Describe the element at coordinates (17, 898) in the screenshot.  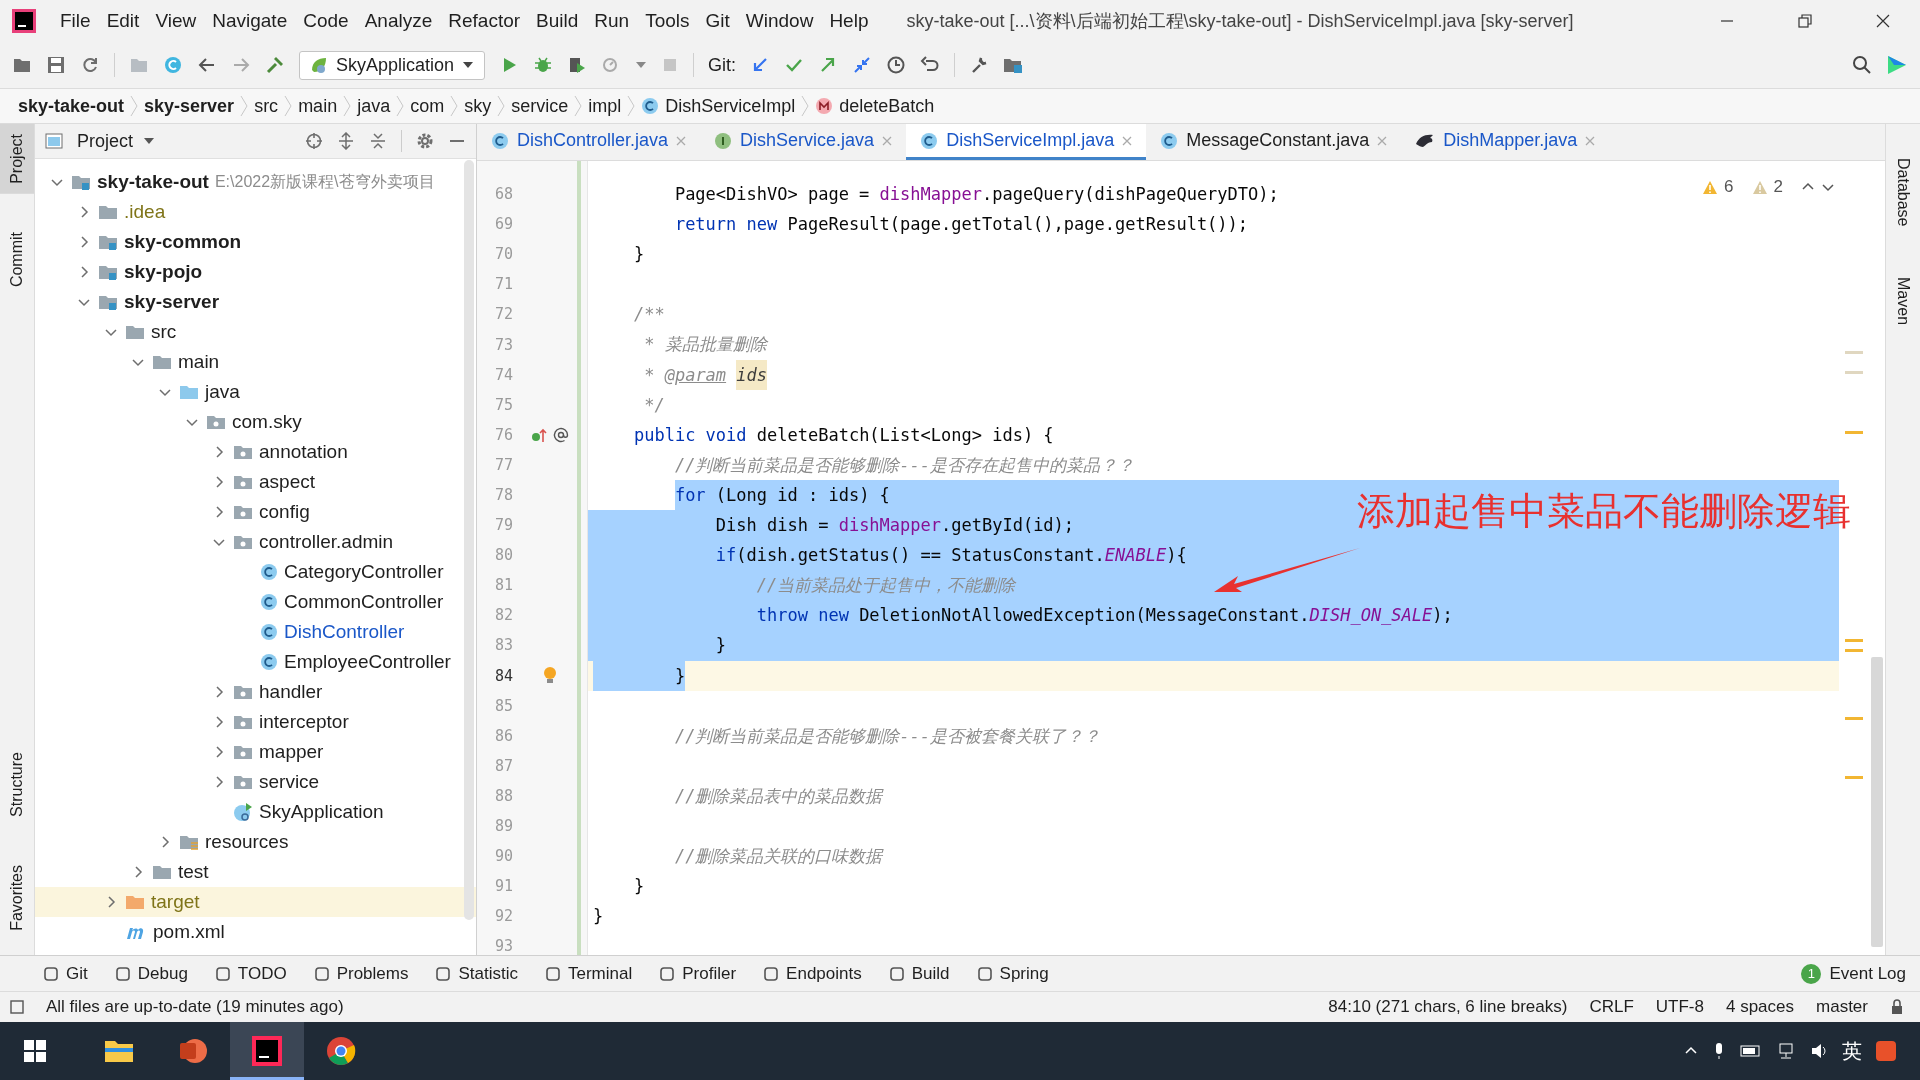
I see `tool-window-tab: Favorites` at that location.